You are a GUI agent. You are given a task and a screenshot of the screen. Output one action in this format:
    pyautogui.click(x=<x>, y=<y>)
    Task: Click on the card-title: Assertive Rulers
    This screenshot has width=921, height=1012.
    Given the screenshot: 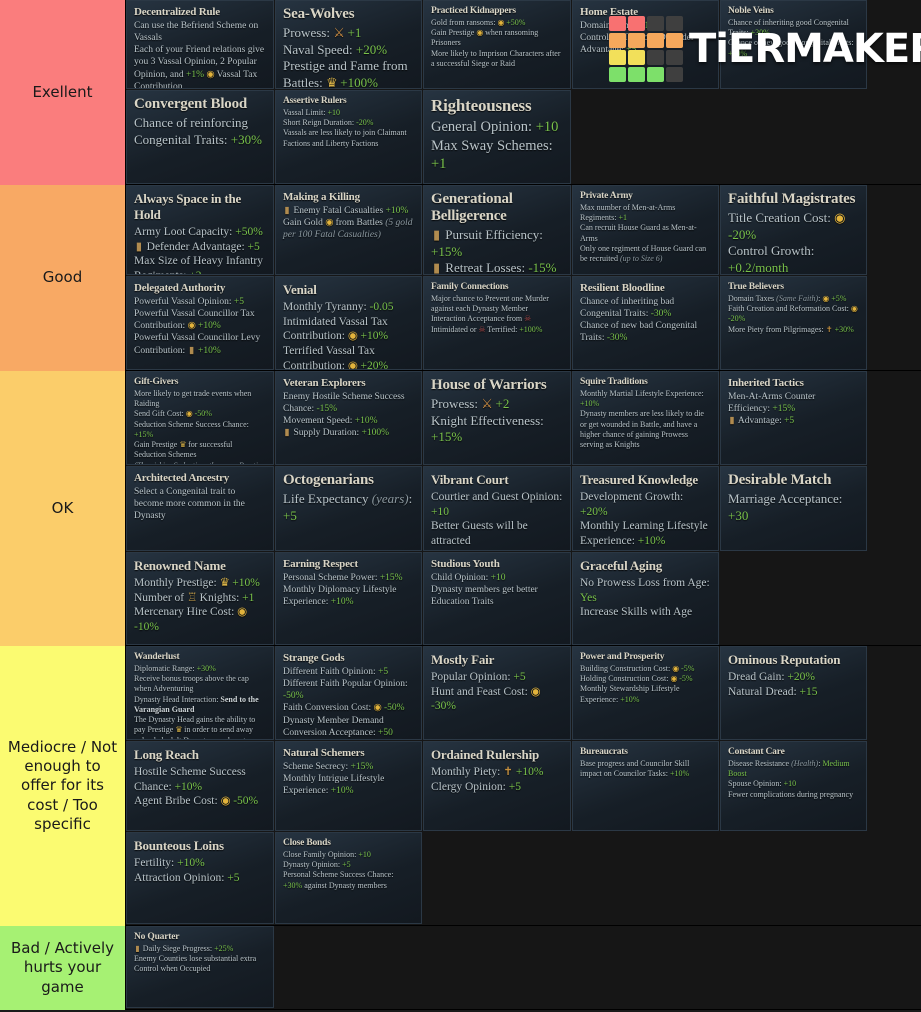 What is the action you would take?
    pyautogui.click(x=315, y=101)
    